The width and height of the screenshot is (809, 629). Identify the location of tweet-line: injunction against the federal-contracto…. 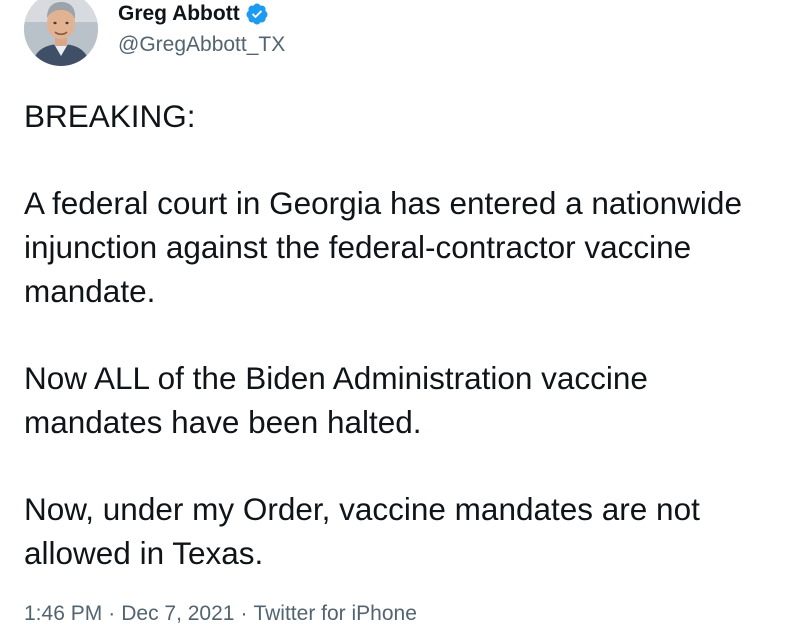
(358, 247).